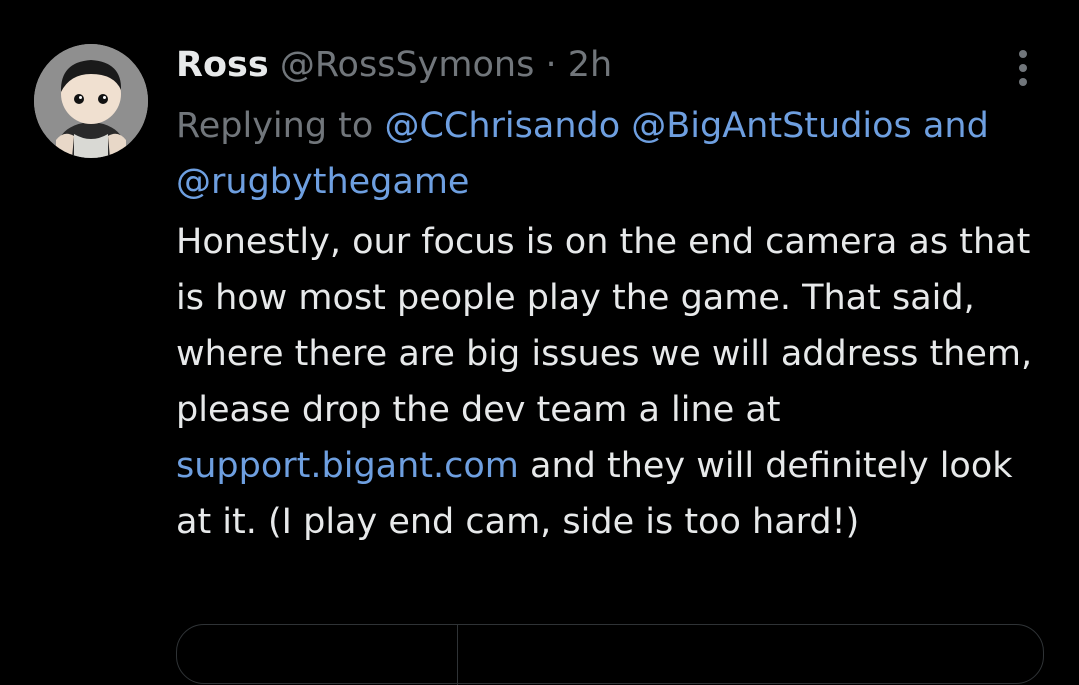 The image size is (1079, 685). What do you see at coordinates (407, 65) in the screenshot?
I see `author-handle: @RossSymons` at bounding box center [407, 65].